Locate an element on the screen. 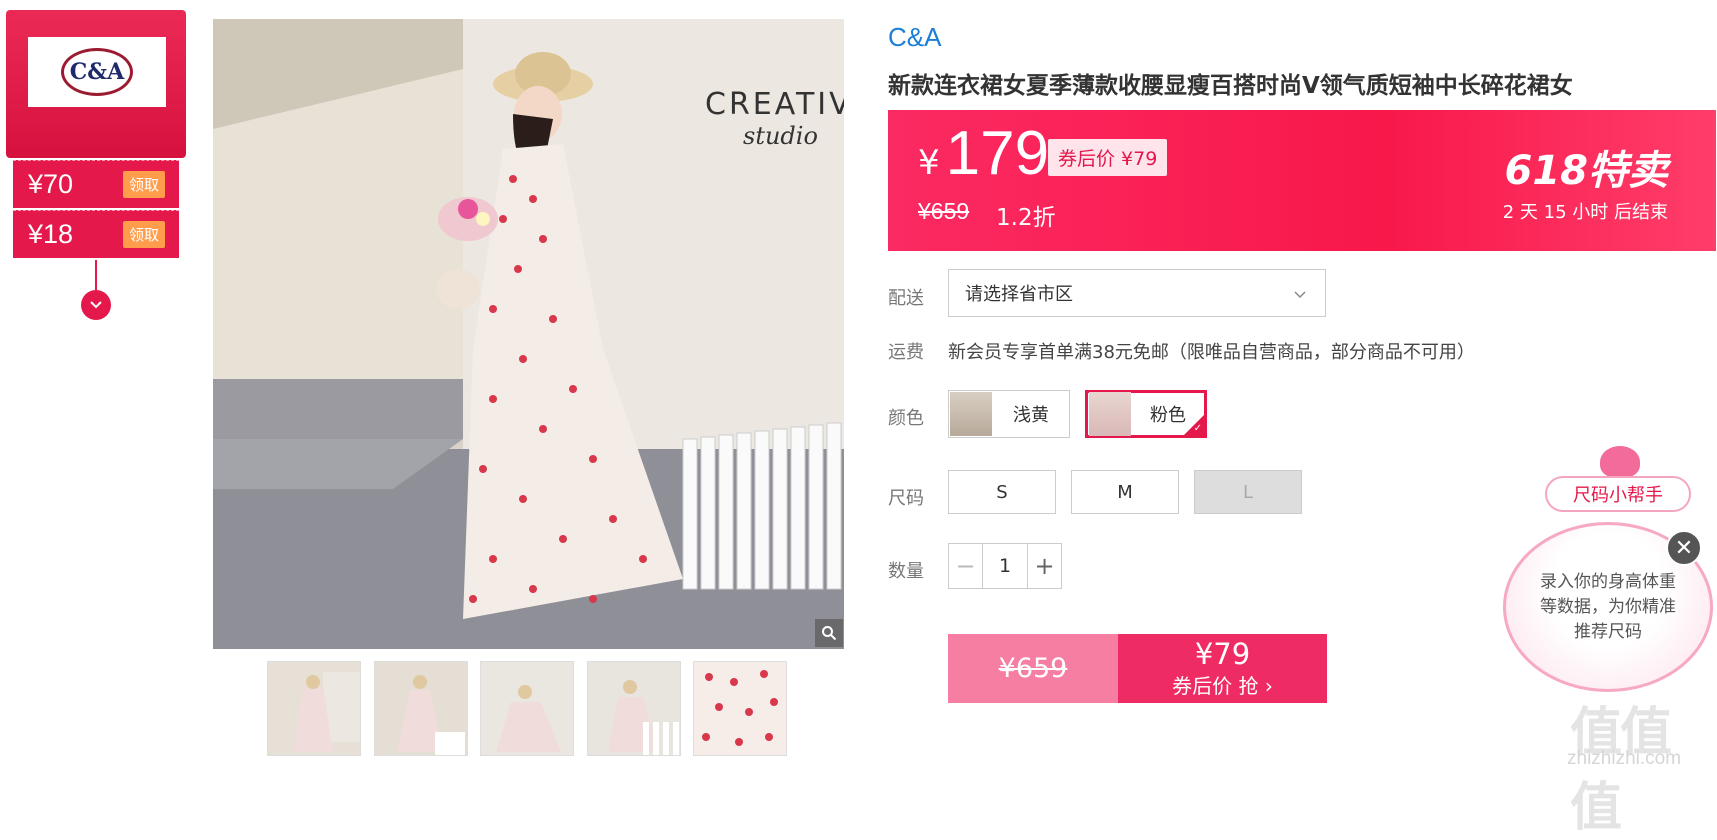  discount-label: 1.2折 is located at coordinates (1026, 218).